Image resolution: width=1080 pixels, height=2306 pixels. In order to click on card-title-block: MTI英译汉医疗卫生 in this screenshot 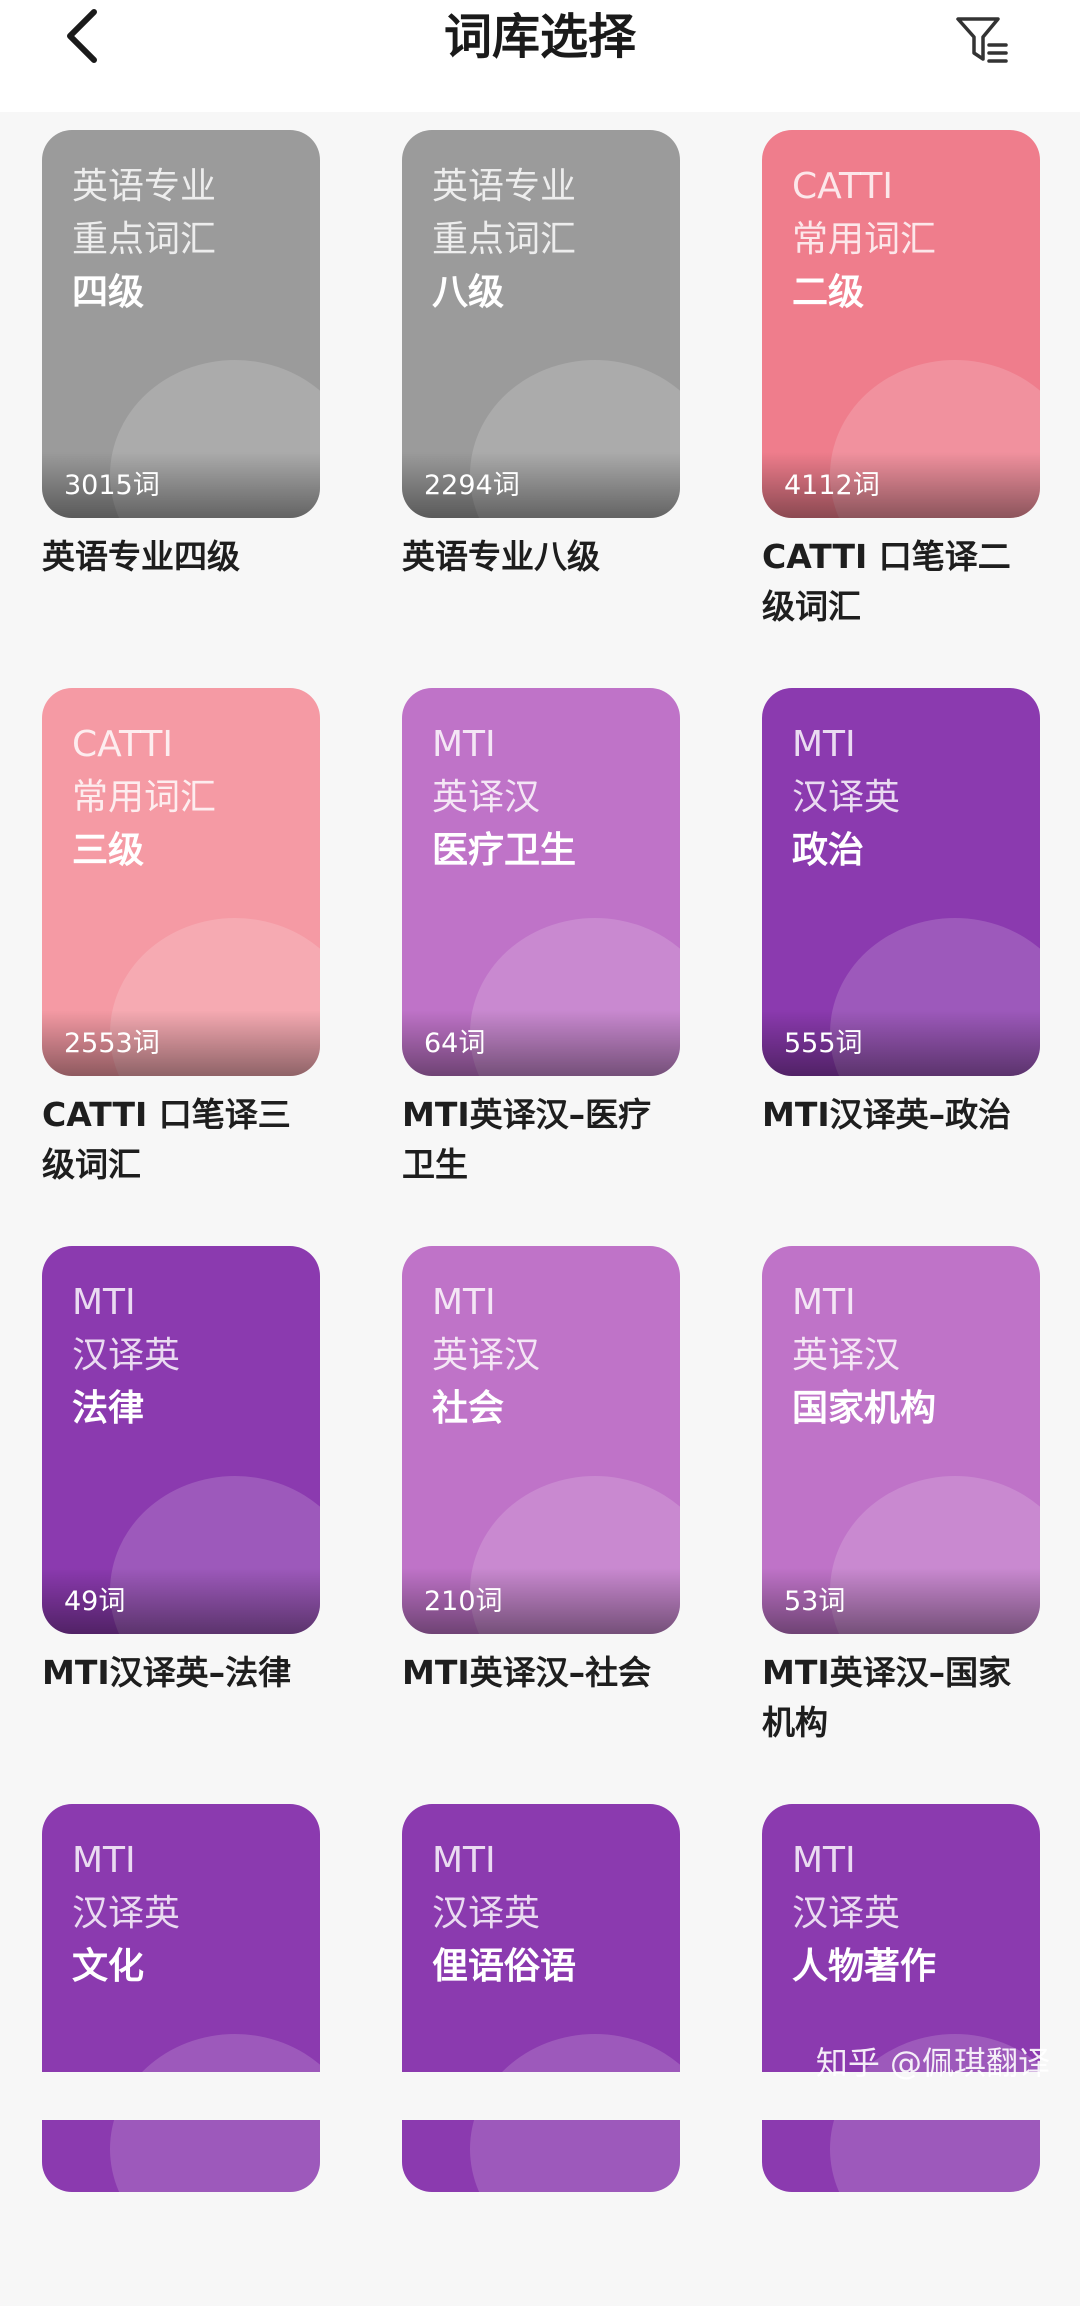, I will do `click(549, 797)`.